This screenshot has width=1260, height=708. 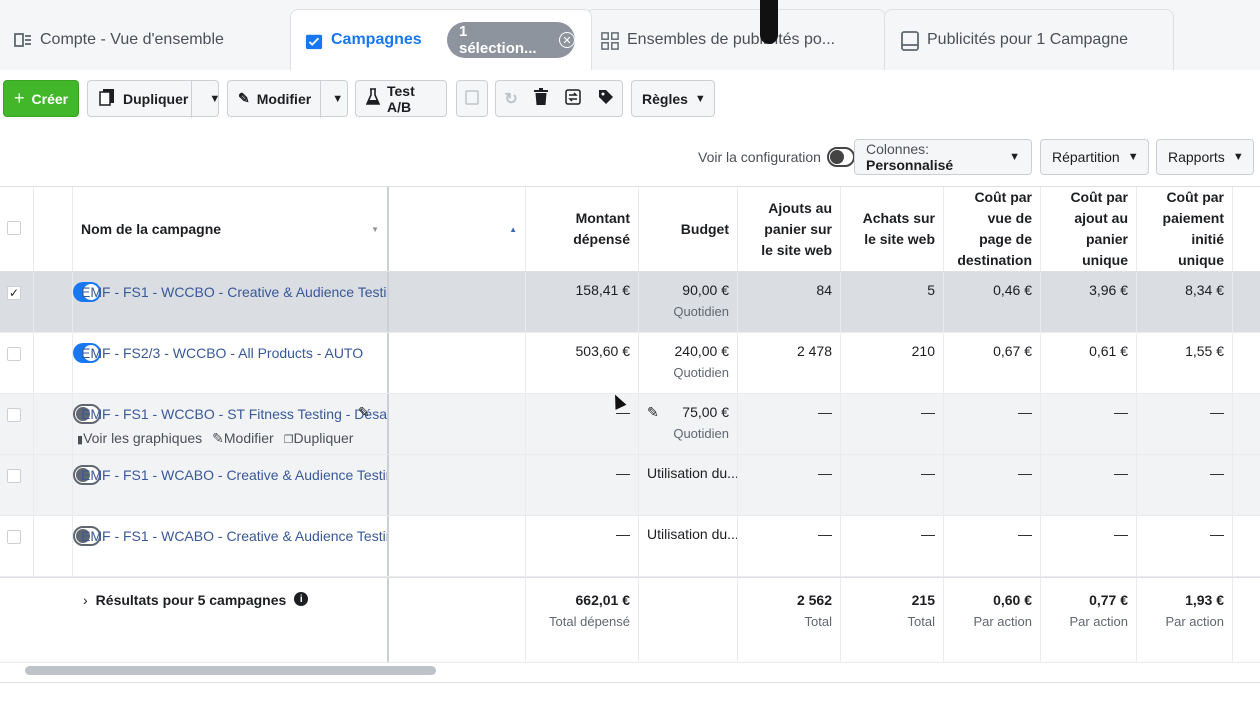 What do you see at coordinates (1185, 229) in the screenshot?
I see `col-cost-checkout: Coût par paiement initié unique` at bounding box center [1185, 229].